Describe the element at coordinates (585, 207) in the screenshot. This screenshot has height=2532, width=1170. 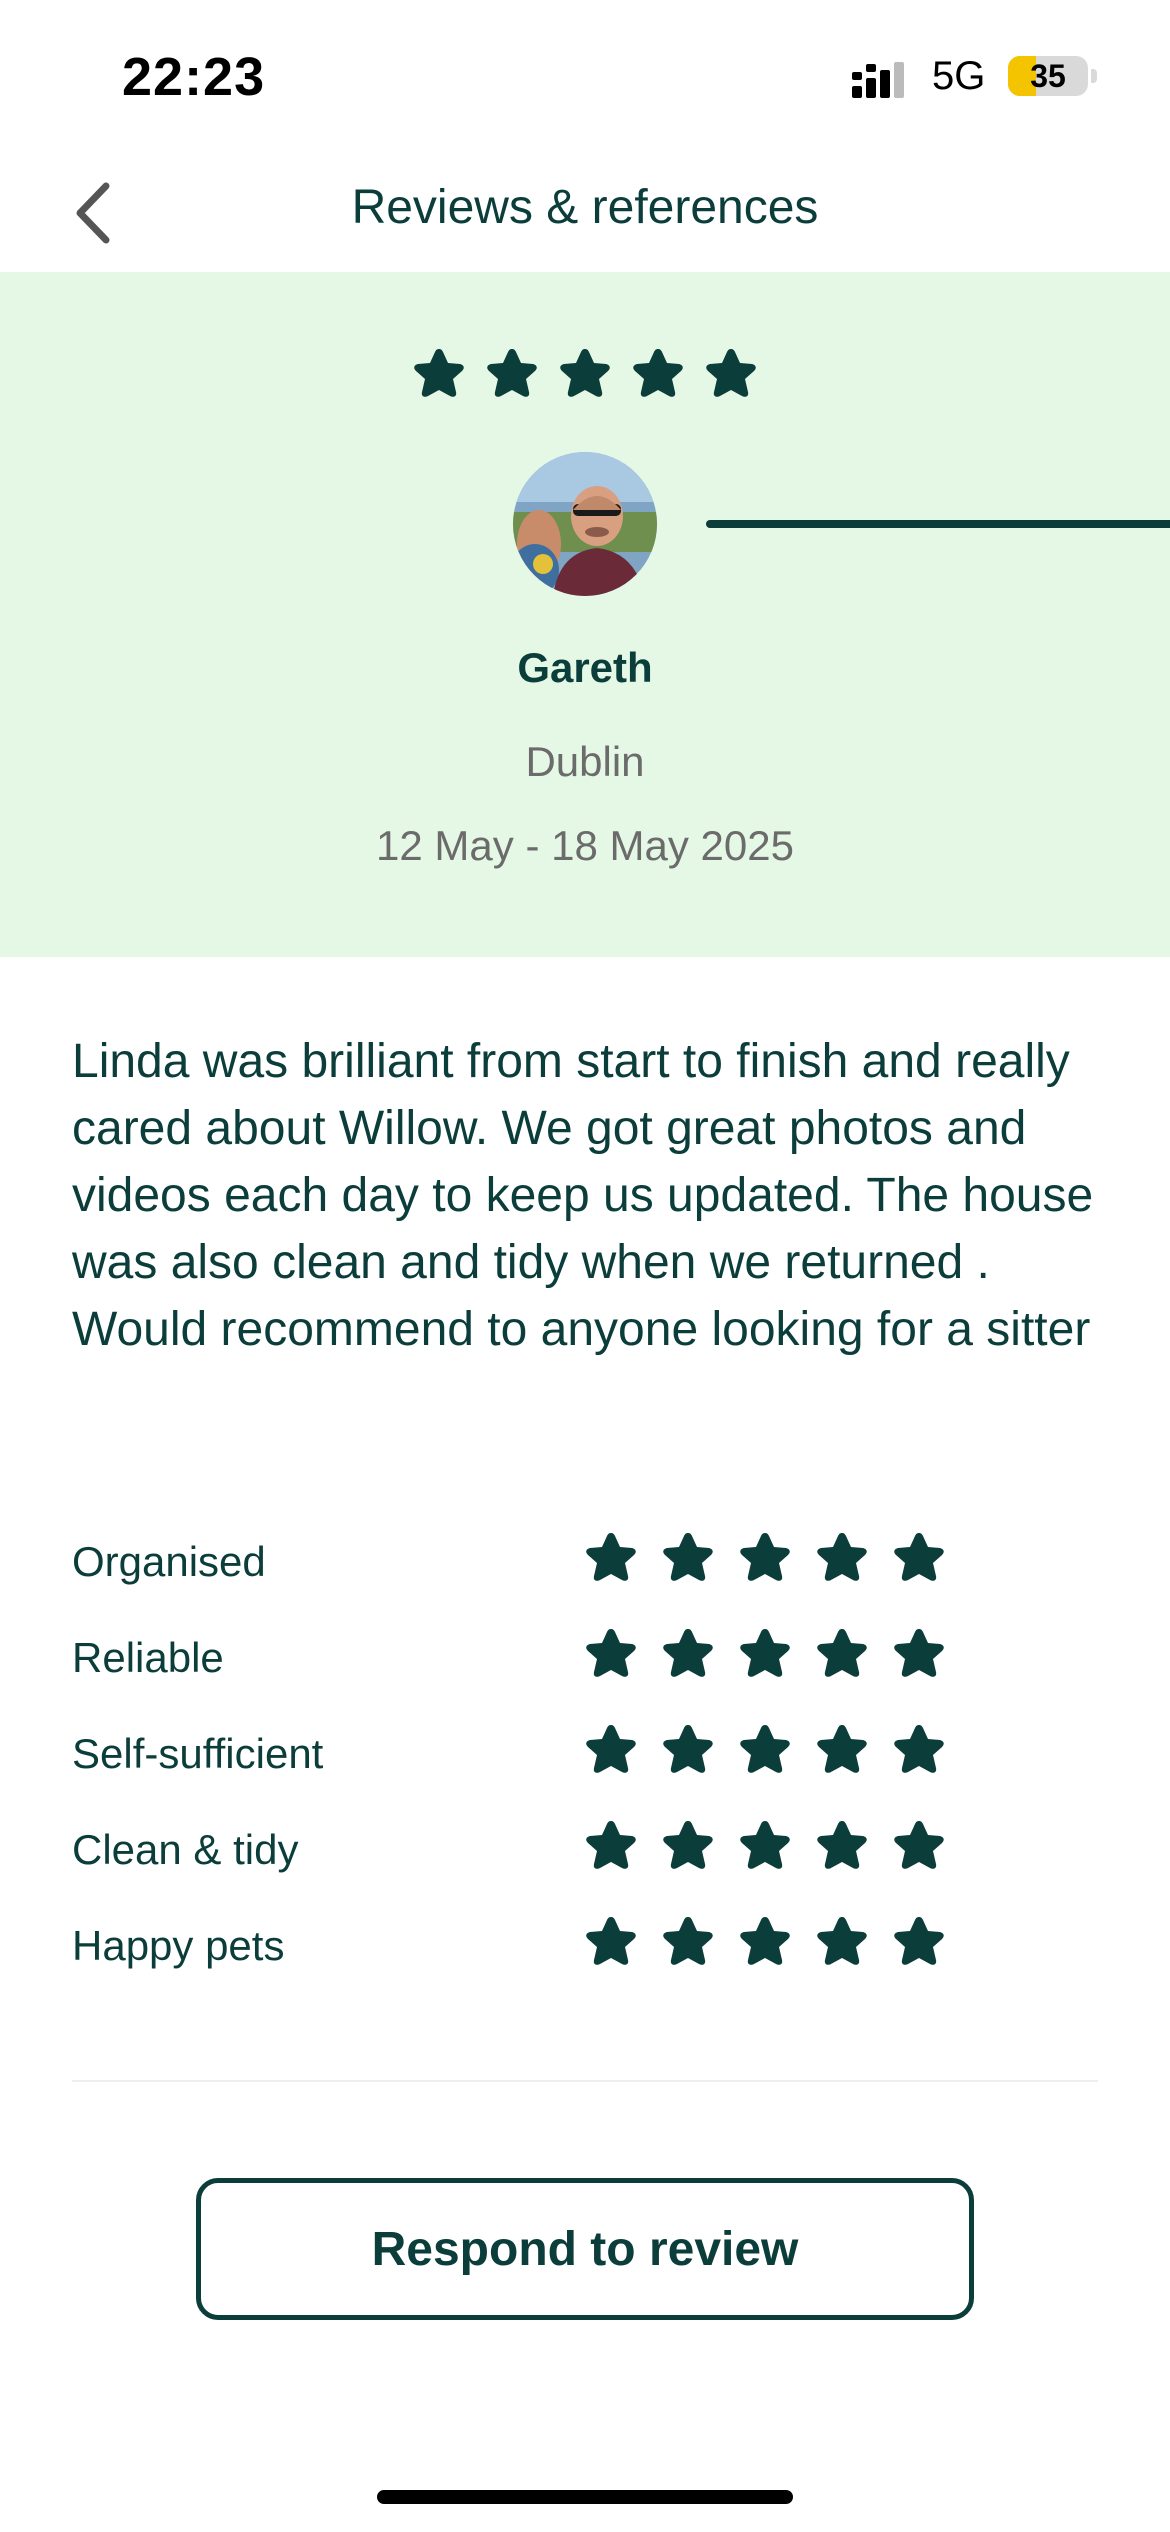
I see `page-title: Reviews & references` at that location.